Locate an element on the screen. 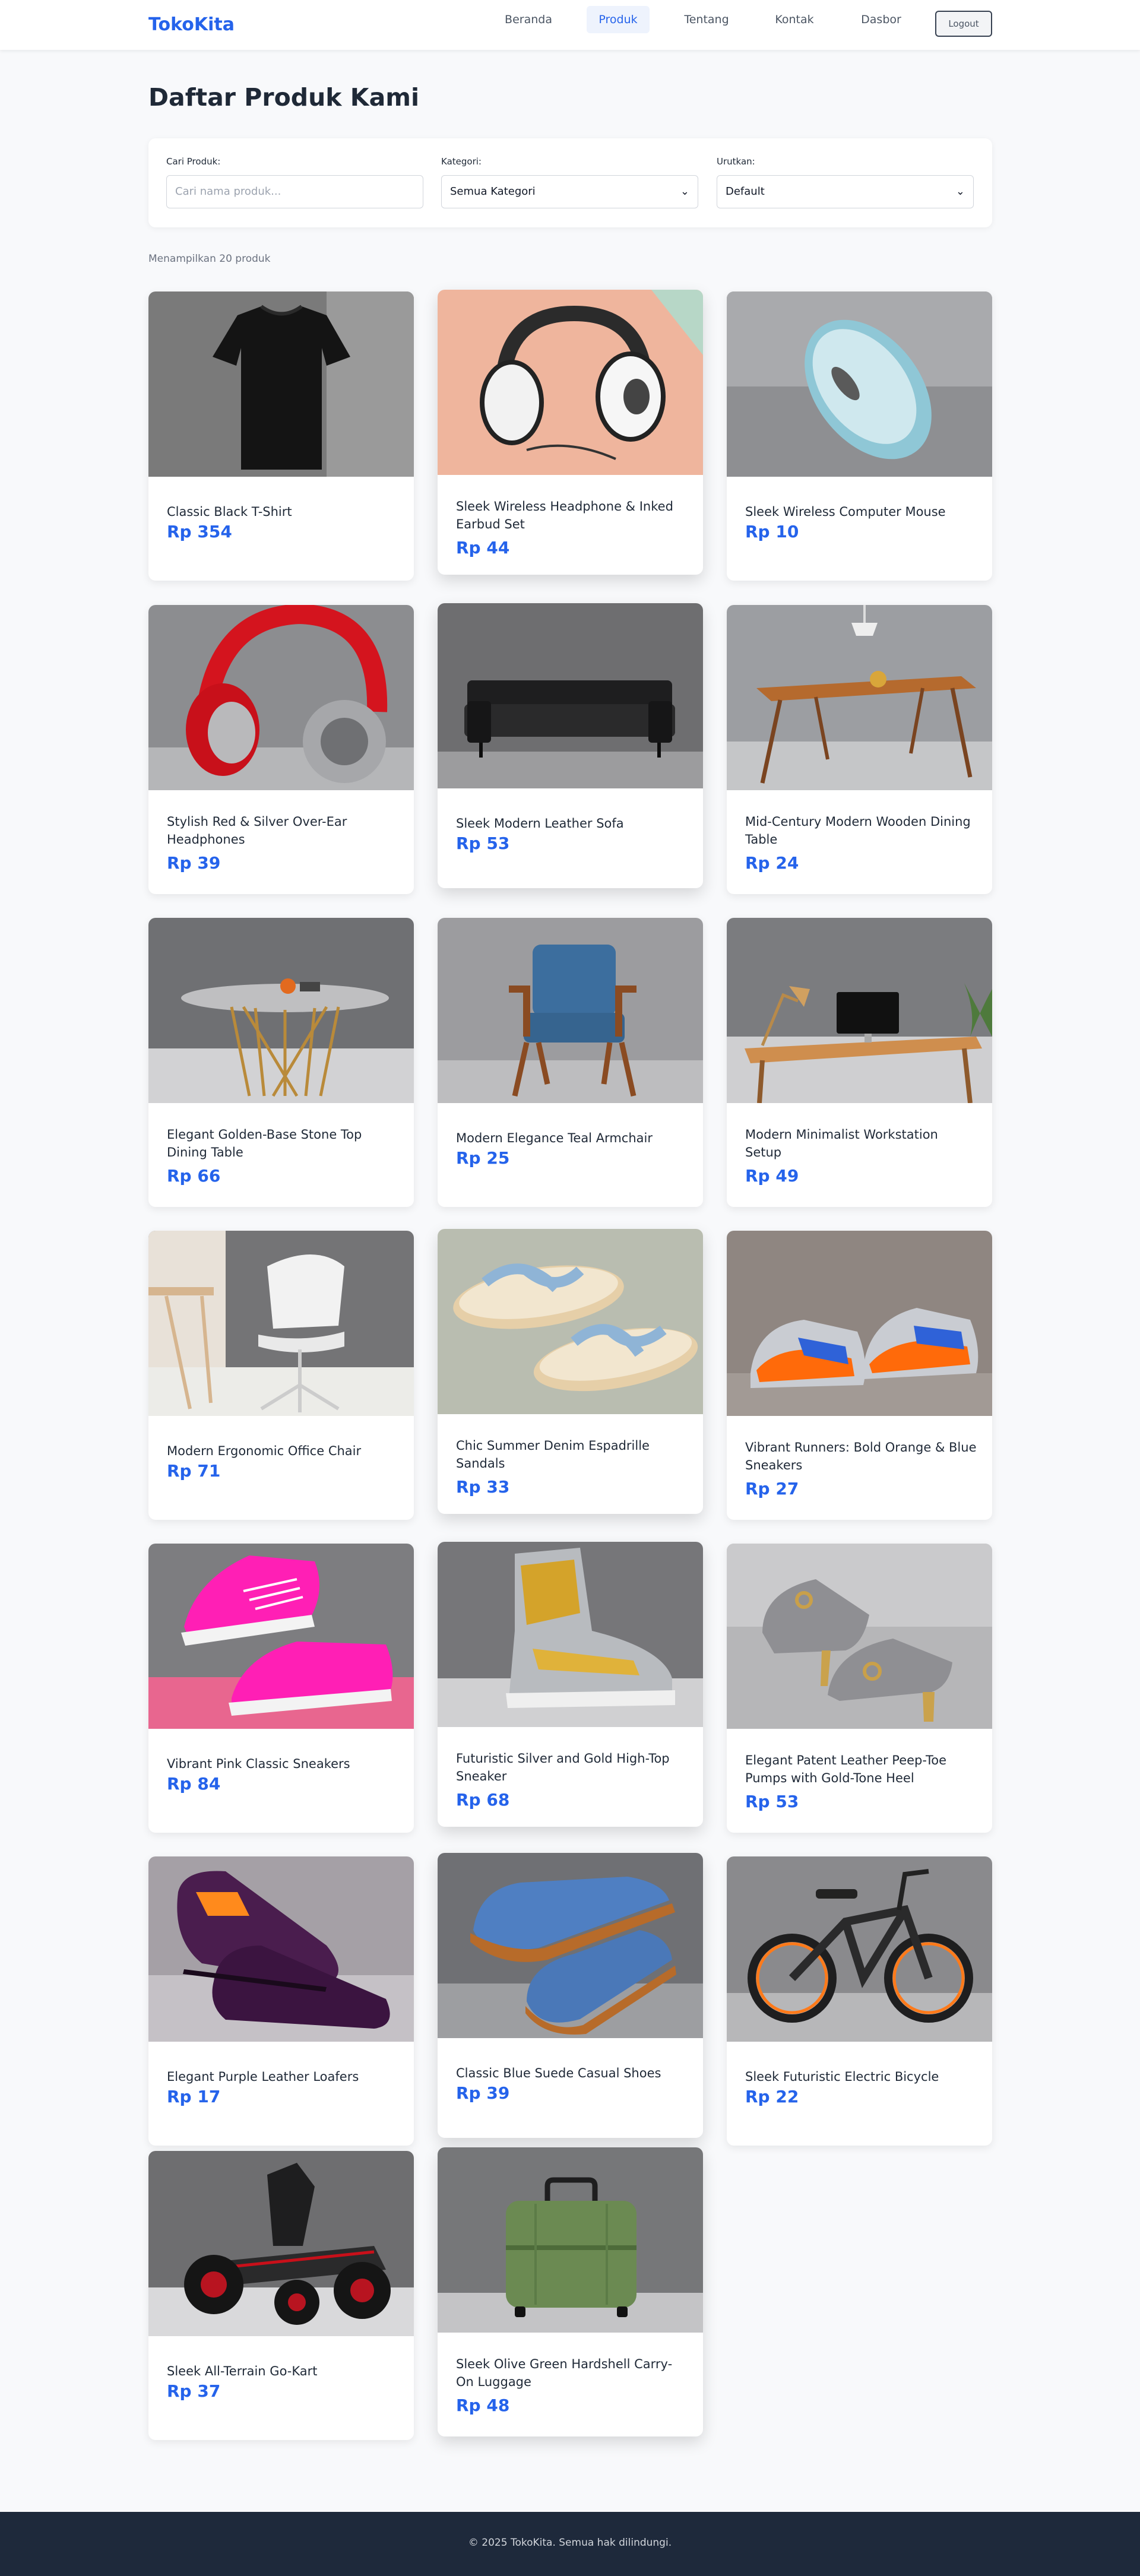 The height and width of the screenshot is (2576, 1140). brand-logo: TokoKita is located at coordinates (191, 25).